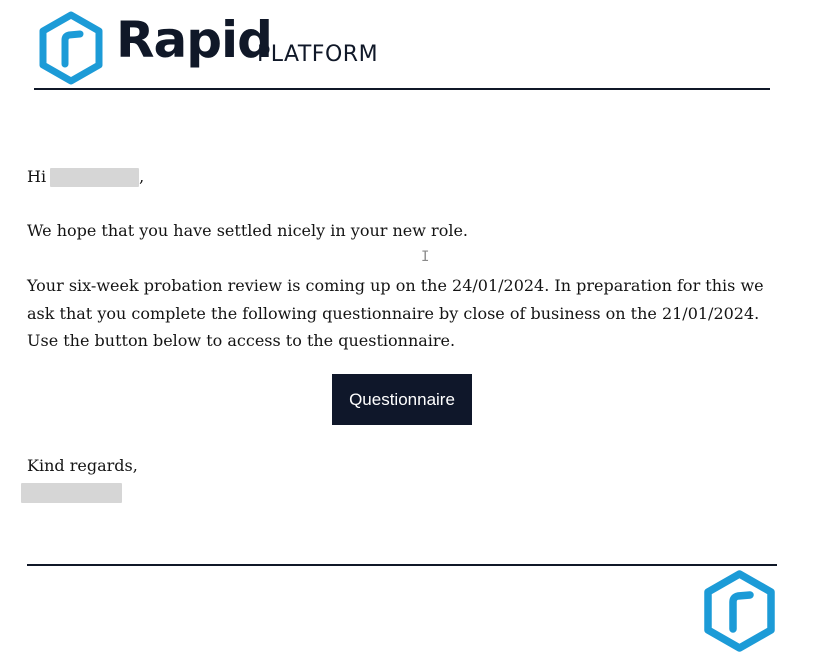 This screenshot has height=658, width=819. Describe the element at coordinates (71, 493) in the screenshot. I see `redacted-sender-signature` at that location.